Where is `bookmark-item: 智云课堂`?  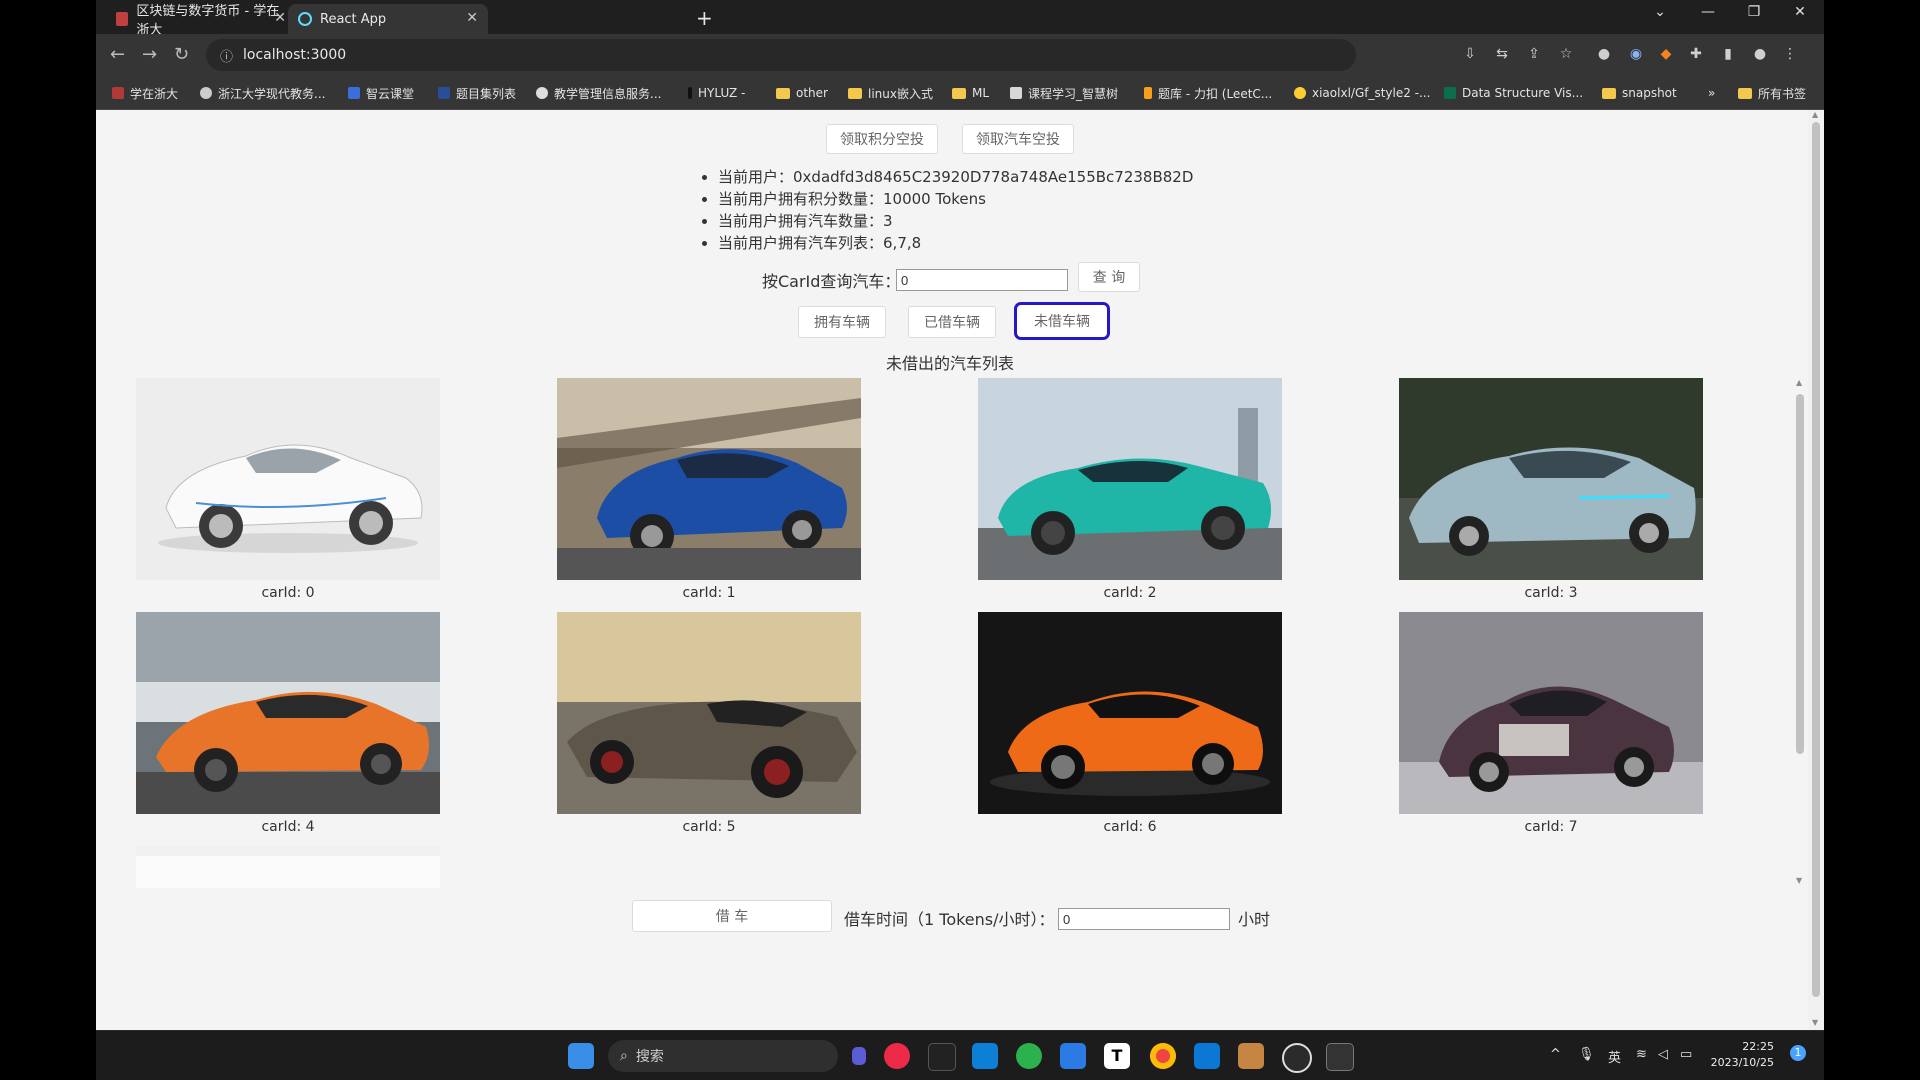 bookmark-item: 智云课堂 is located at coordinates (381, 93).